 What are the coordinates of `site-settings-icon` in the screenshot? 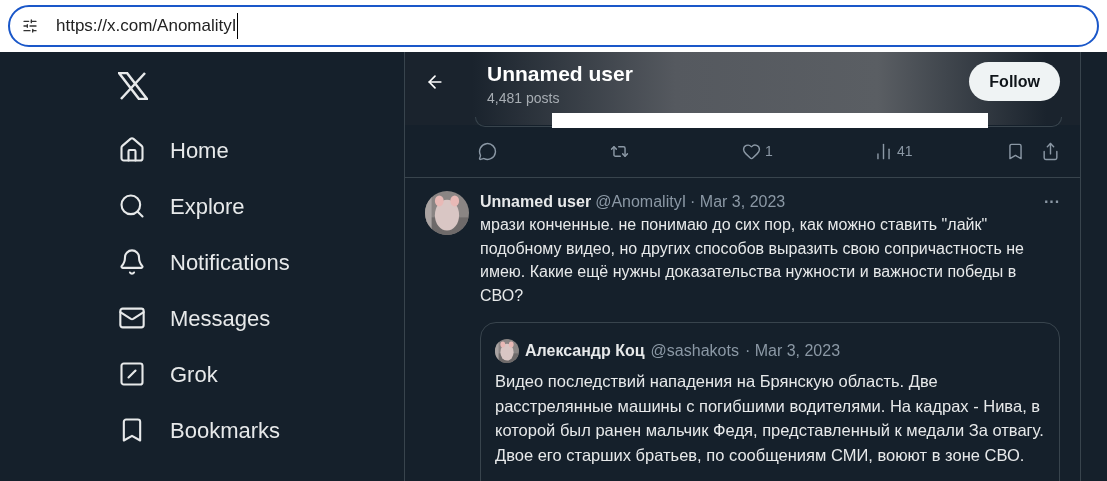 It's located at (30, 26).